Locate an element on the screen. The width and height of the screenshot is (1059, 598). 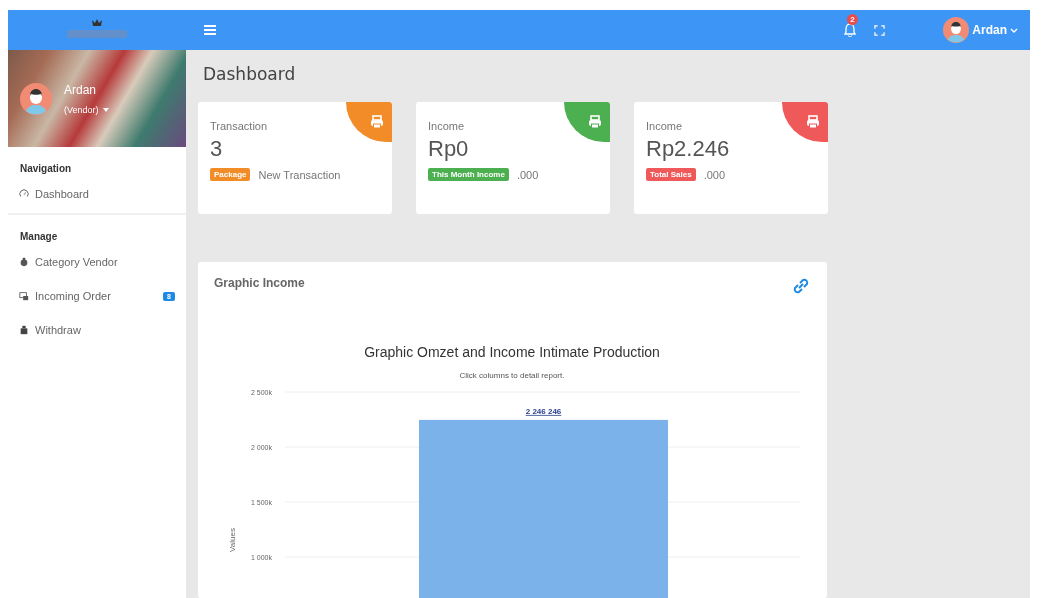
page-title: Dashboard is located at coordinates (250, 75).